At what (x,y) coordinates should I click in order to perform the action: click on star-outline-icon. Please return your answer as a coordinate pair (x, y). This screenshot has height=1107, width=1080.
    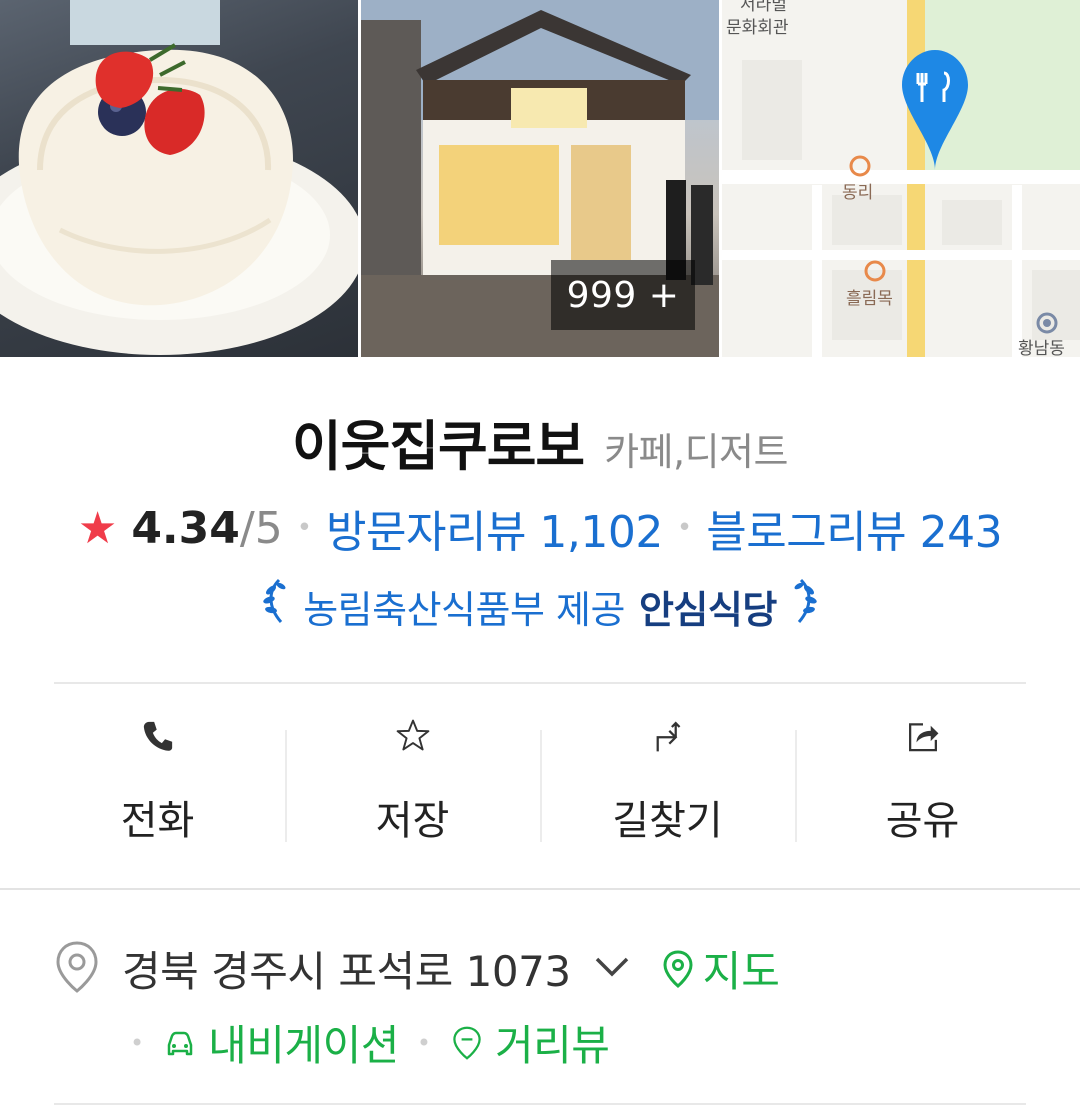
    Looking at the image, I should click on (412, 735).